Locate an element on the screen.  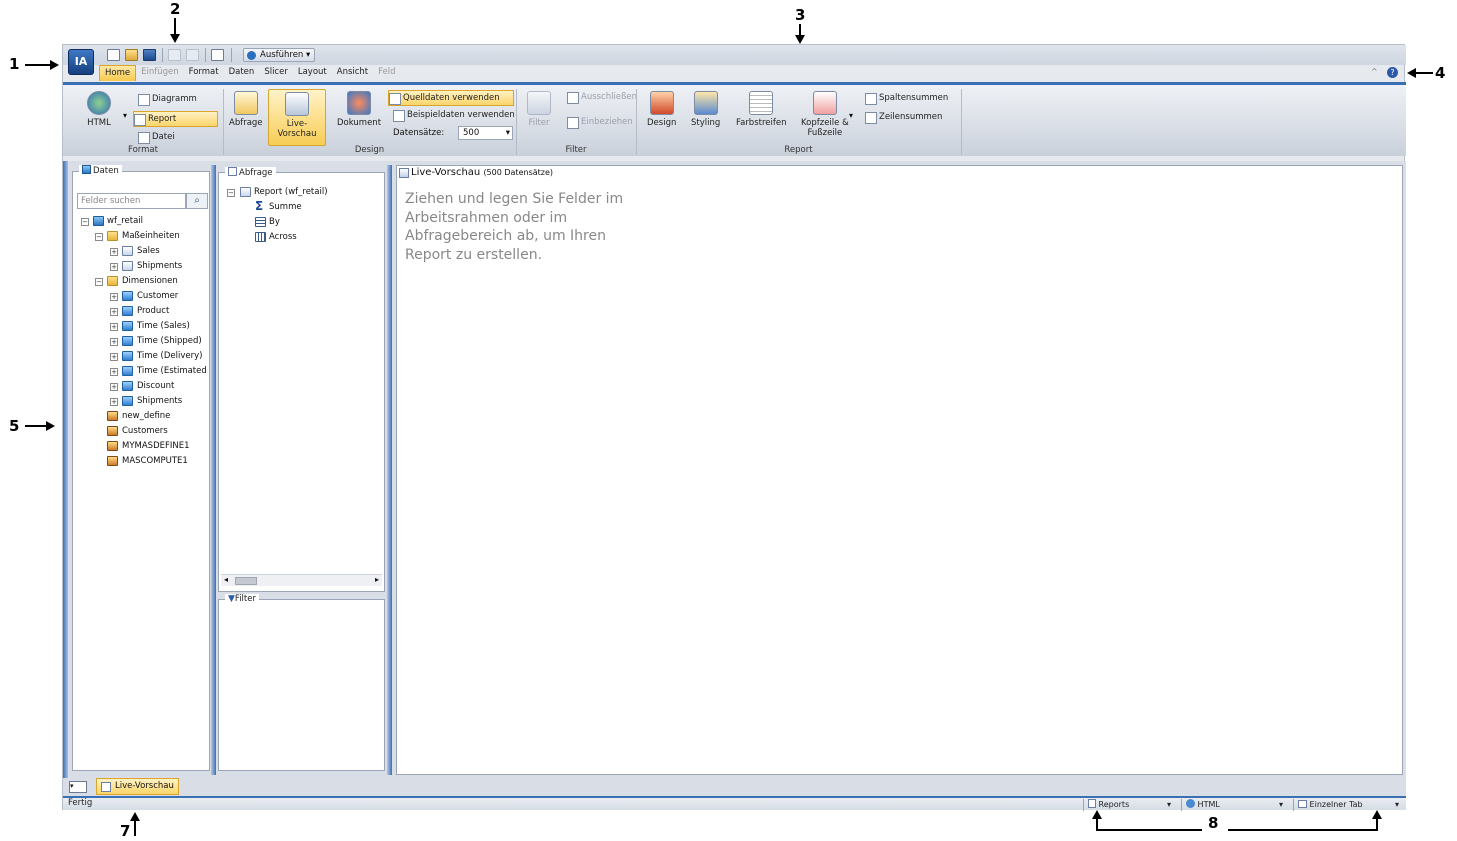
measure-icon is located at coordinates (127, 251).